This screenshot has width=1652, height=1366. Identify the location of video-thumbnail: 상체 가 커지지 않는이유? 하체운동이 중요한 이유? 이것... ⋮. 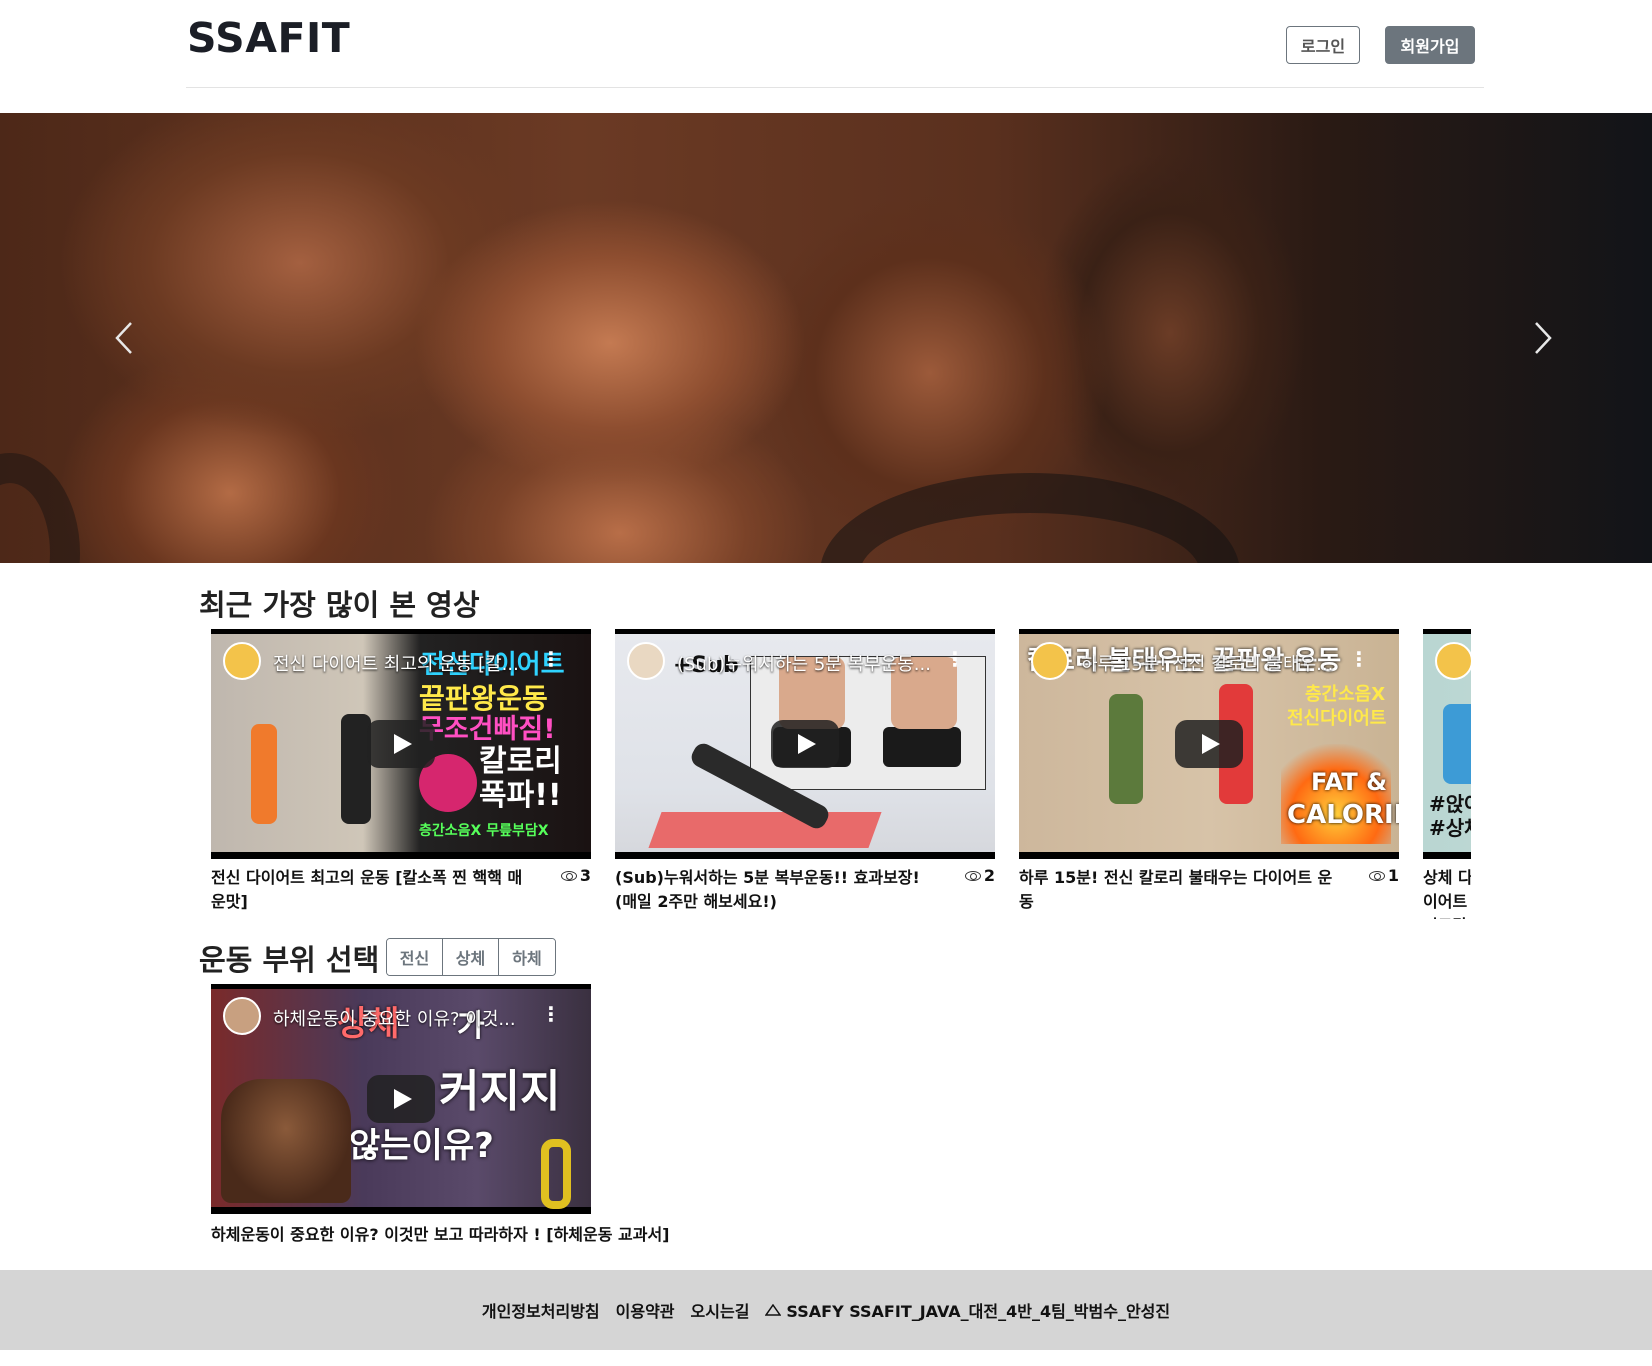
(401, 1099).